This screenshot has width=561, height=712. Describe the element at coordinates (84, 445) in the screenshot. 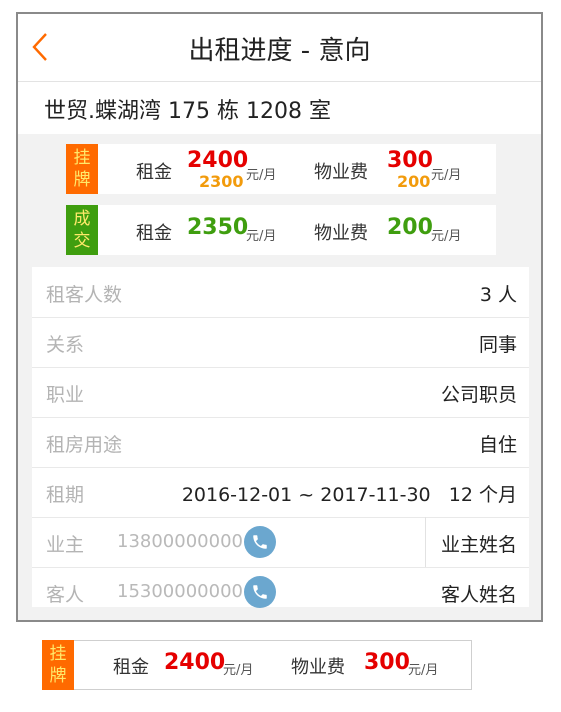

I see `purpose-label: 租房用途` at that location.